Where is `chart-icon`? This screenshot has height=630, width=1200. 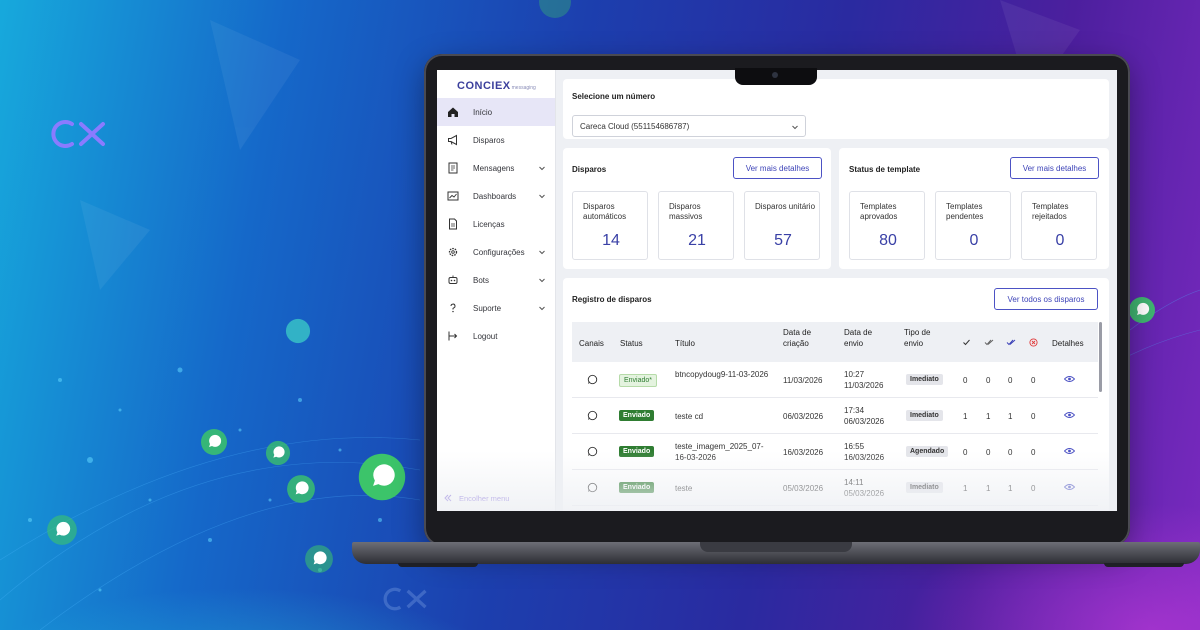
chart-icon is located at coordinates (453, 196).